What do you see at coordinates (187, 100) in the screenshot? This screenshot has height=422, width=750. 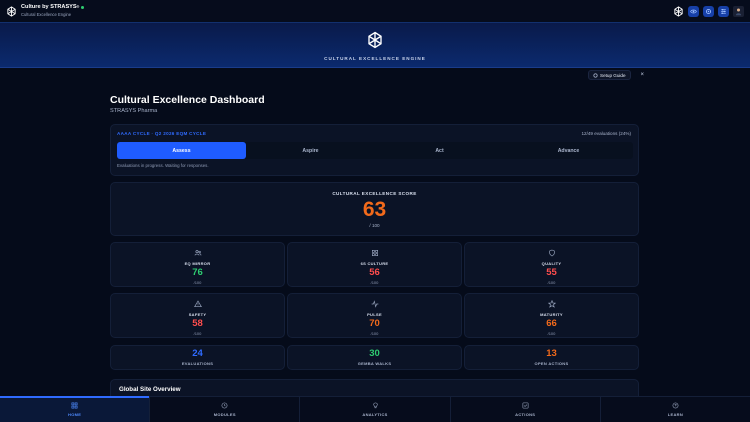 I see `page-title: Cultural Excellence Dashboard` at bounding box center [187, 100].